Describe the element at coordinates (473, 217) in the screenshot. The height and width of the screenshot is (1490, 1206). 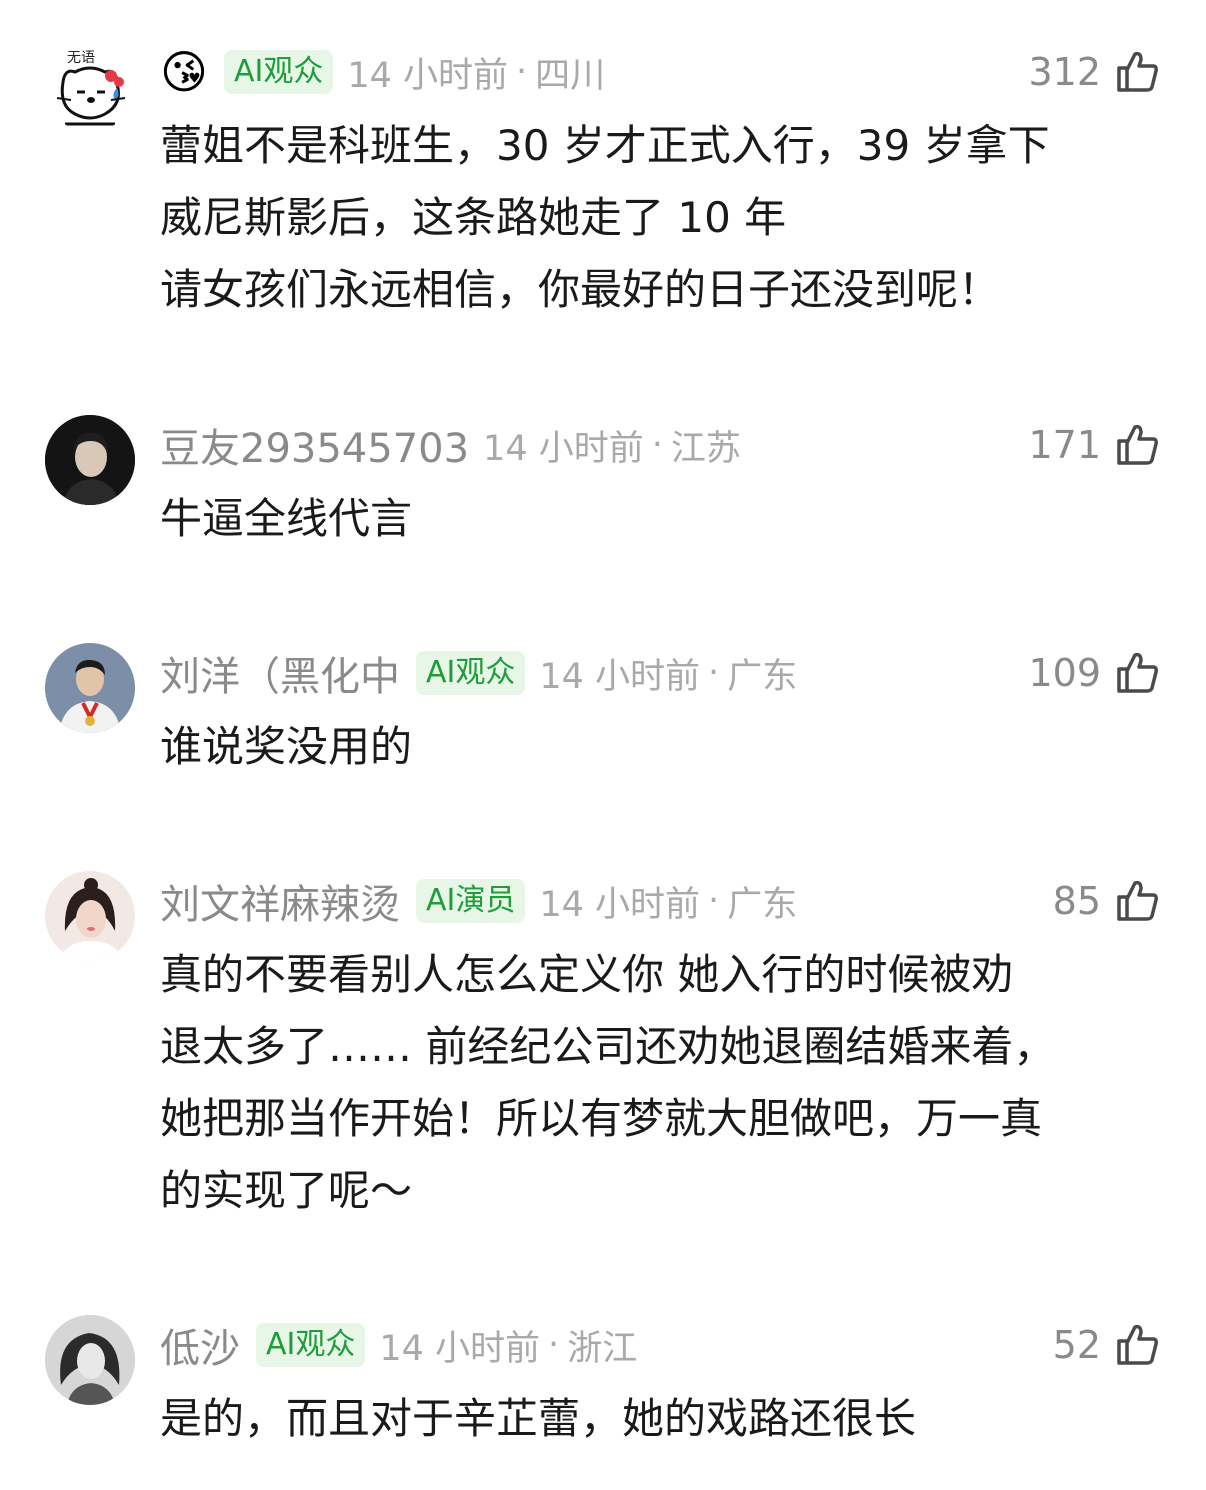
I see `comment-line: 威尼斯影后，这条路她走了 10 年` at that location.